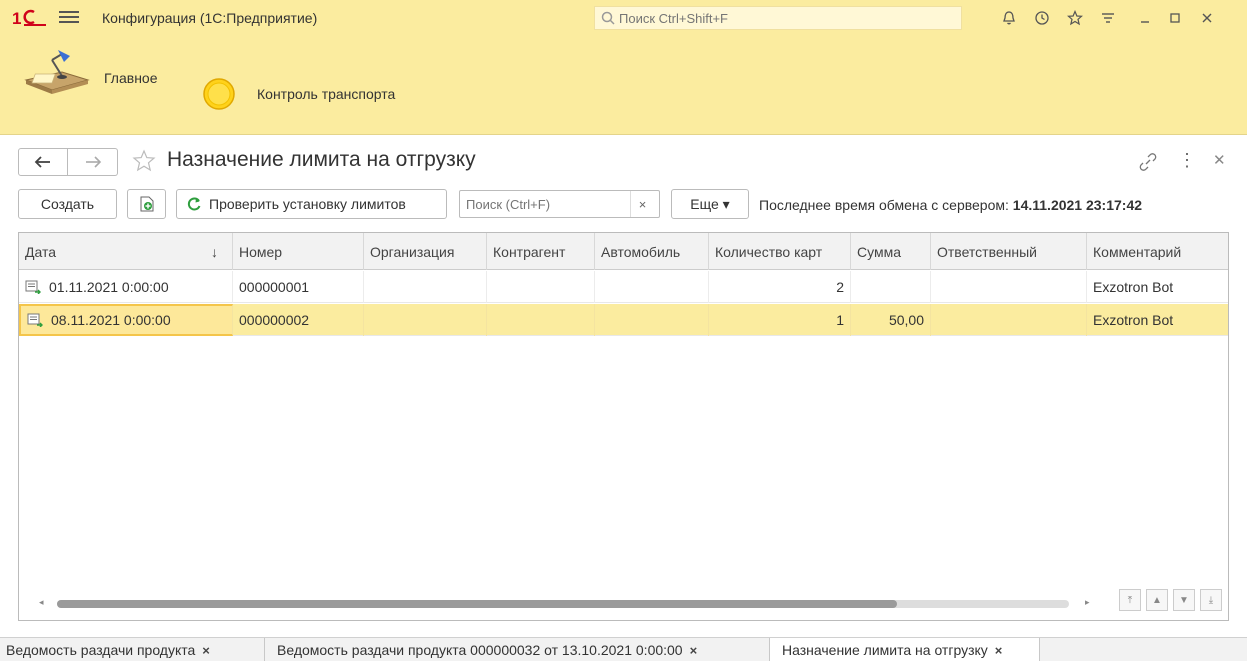 The image size is (1247, 661). Describe the element at coordinates (219, 94) in the screenshot. I see `yellow-circle-icon` at that location.